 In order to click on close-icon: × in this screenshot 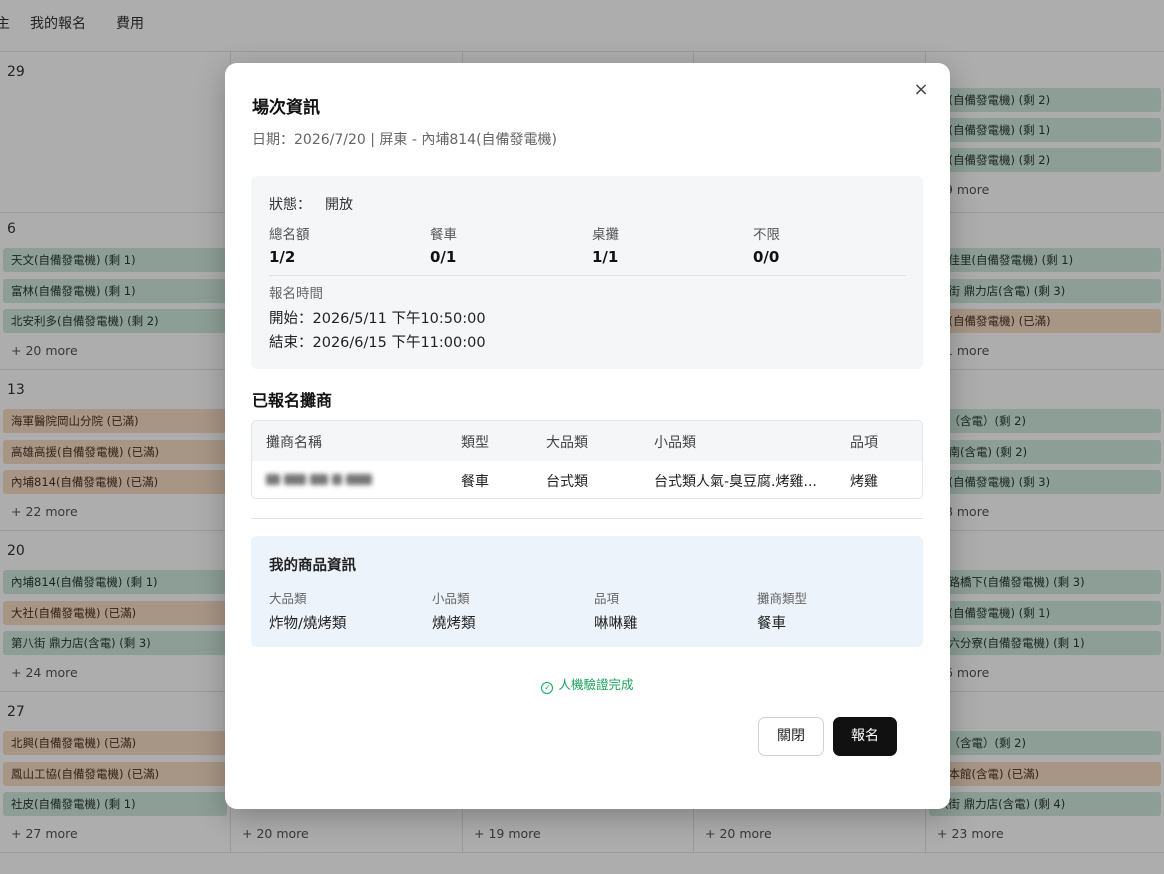, I will do `click(921, 90)`.